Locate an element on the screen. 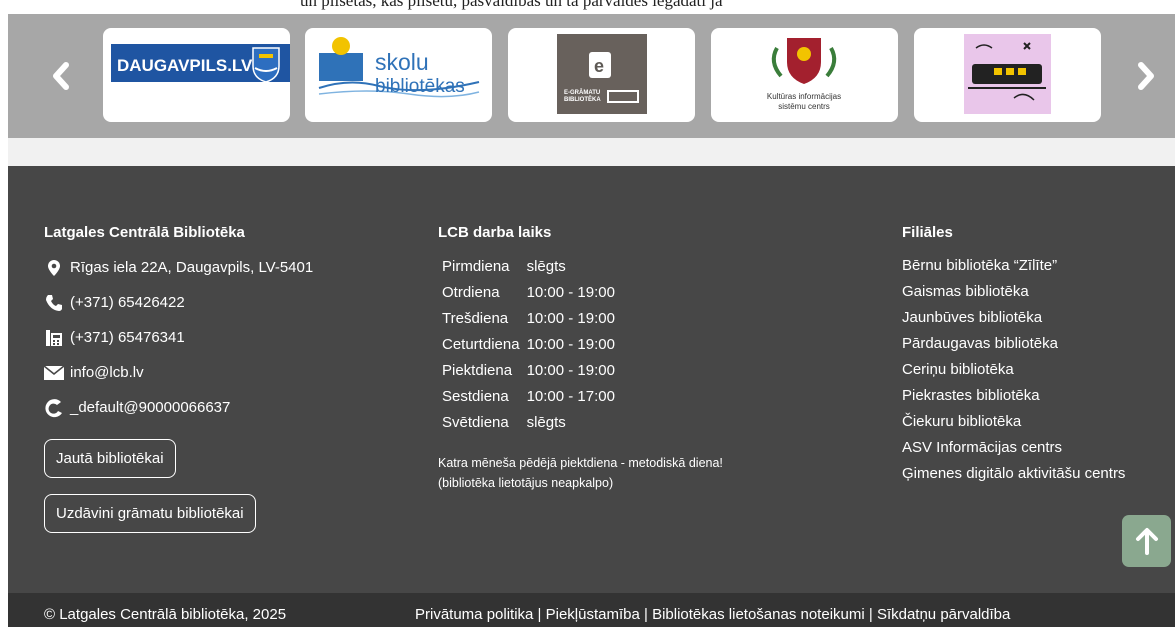  day-cell: Trešdiena is located at coordinates (475, 318).